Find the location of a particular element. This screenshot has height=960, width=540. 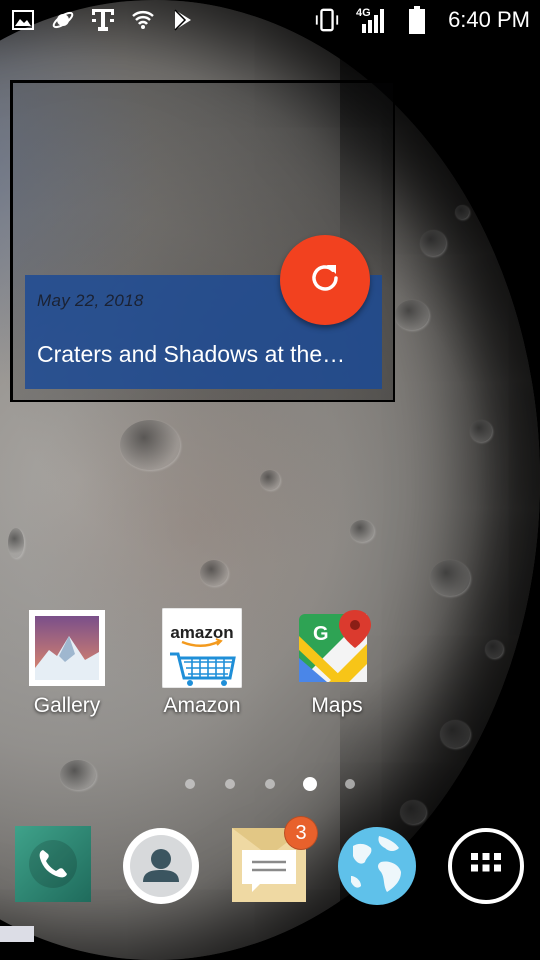

status-bar: 4G 6:40 PM is located at coordinates (270, 20).